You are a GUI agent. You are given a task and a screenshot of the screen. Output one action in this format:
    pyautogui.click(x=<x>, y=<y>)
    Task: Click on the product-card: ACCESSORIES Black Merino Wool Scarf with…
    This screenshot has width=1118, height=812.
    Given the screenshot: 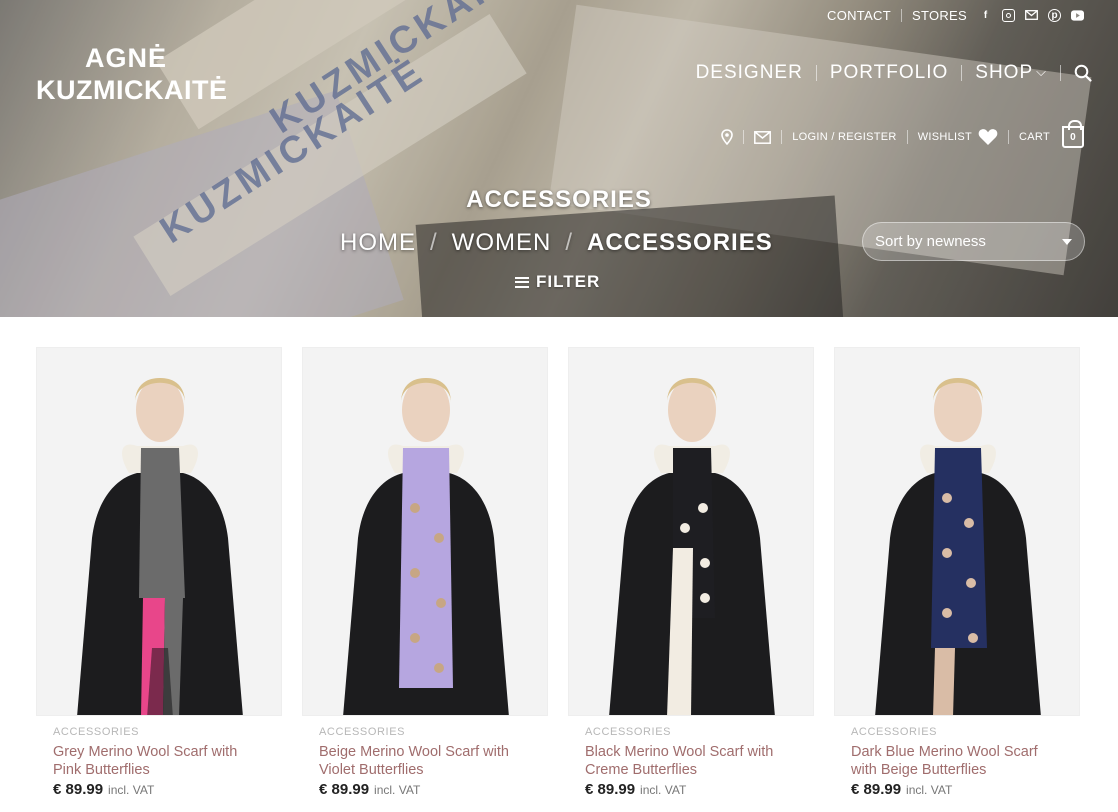 What is the action you would take?
    pyautogui.click(x=691, y=572)
    